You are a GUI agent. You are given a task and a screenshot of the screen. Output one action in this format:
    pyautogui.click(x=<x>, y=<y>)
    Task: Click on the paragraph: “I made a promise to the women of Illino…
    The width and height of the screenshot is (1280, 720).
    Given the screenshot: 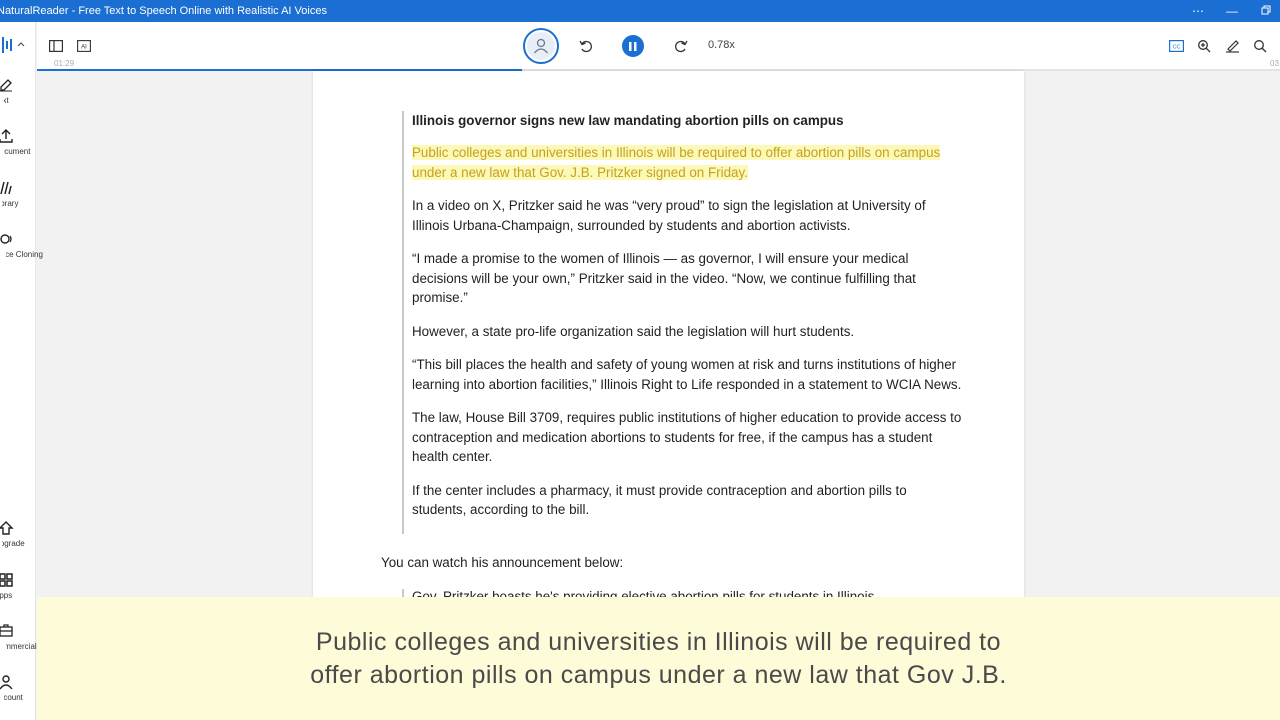 What is the action you would take?
    pyautogui.click(x=687, y=278)
    